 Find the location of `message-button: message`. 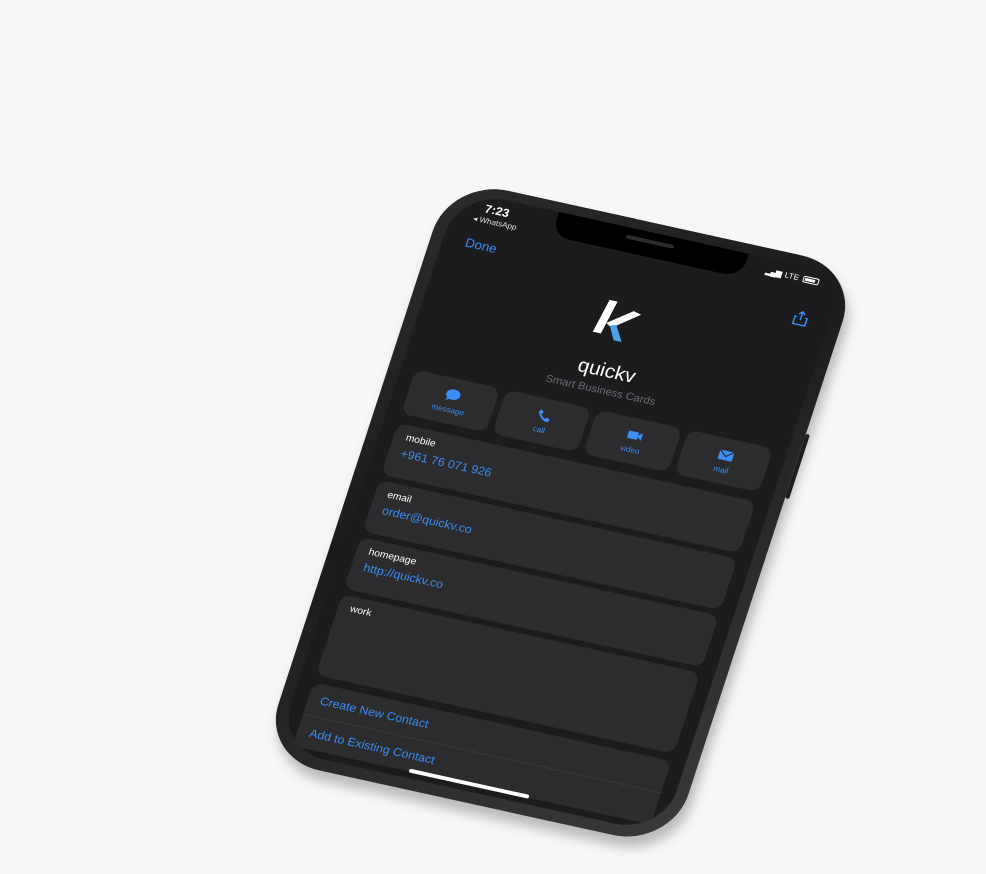

message-button: message is located at coordinates (451, 401).